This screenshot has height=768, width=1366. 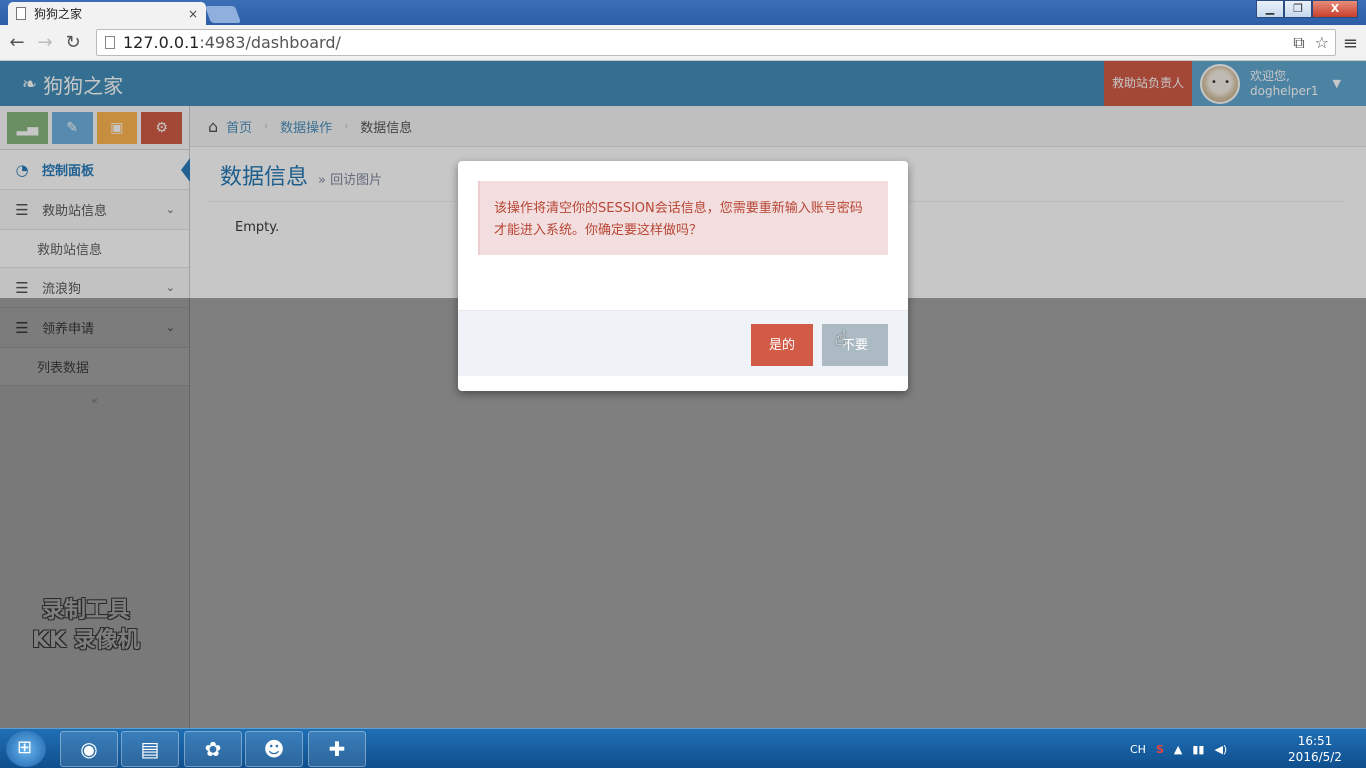 What do you see at coordinates (1160, 749) in the screenshot?
I see `input-method-icon: S` at bounding box center [1160, 749].